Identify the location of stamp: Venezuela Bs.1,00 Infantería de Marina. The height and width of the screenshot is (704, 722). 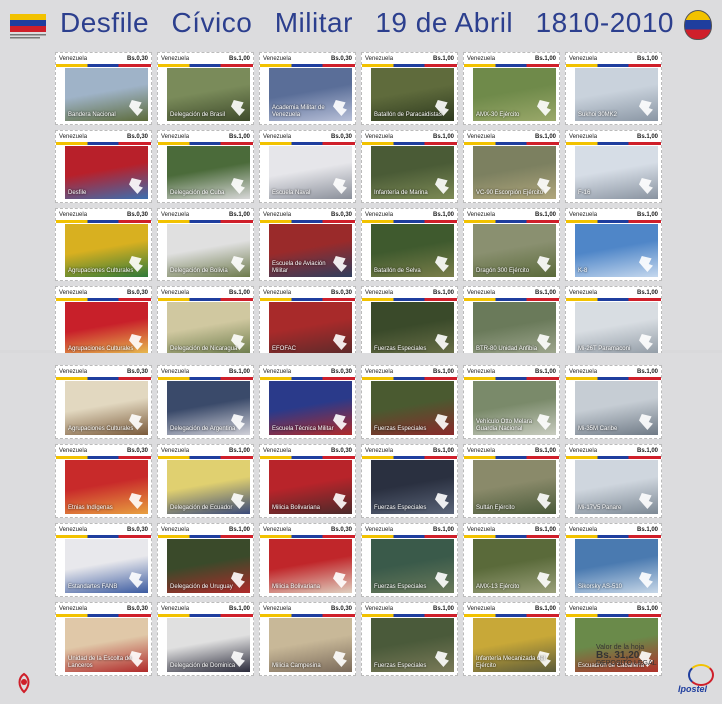
(409, 166).